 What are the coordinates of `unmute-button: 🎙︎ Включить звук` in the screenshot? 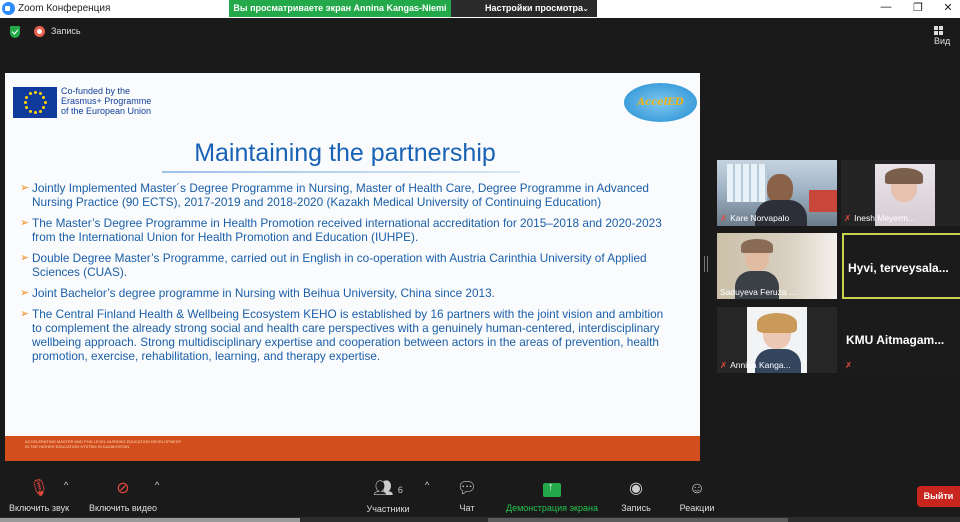 It's located at (39, 496).